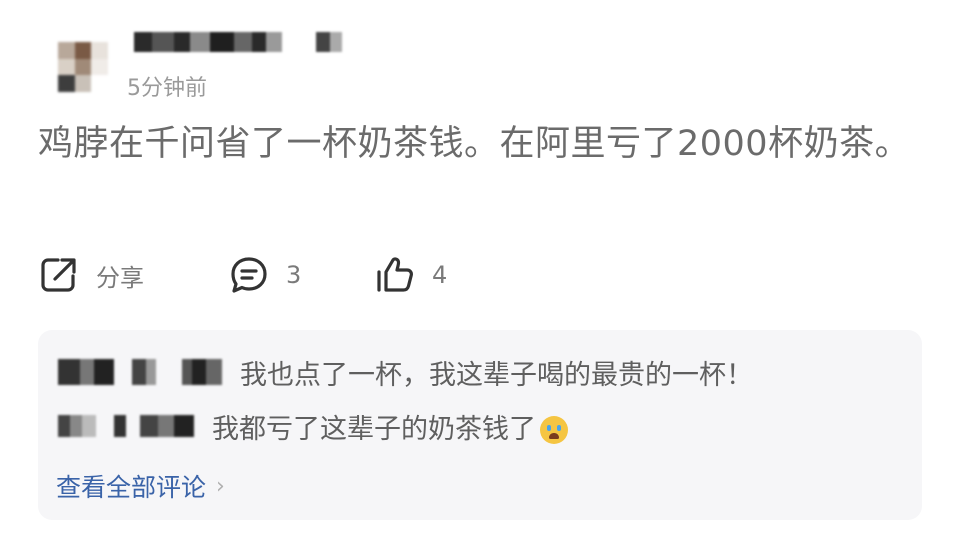 This screenshot has height=537, width=960. Describe the element at coordinates (131, 487) in the screenshot. I see `view-all-comments-label: 查看全部评论` at that location.